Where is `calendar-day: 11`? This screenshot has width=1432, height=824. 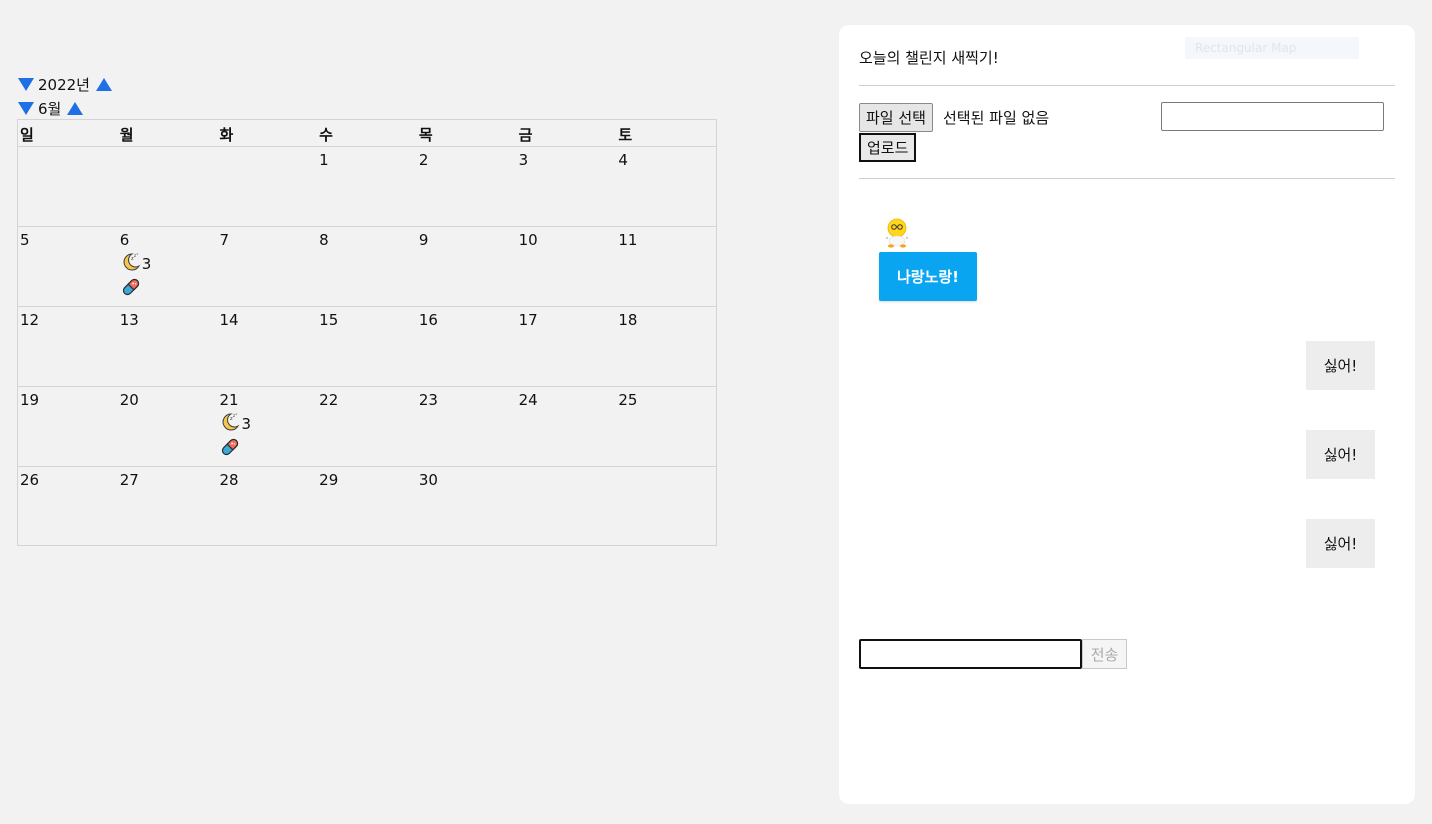 calendar-day: 11 is located at coordinates (666, 266).